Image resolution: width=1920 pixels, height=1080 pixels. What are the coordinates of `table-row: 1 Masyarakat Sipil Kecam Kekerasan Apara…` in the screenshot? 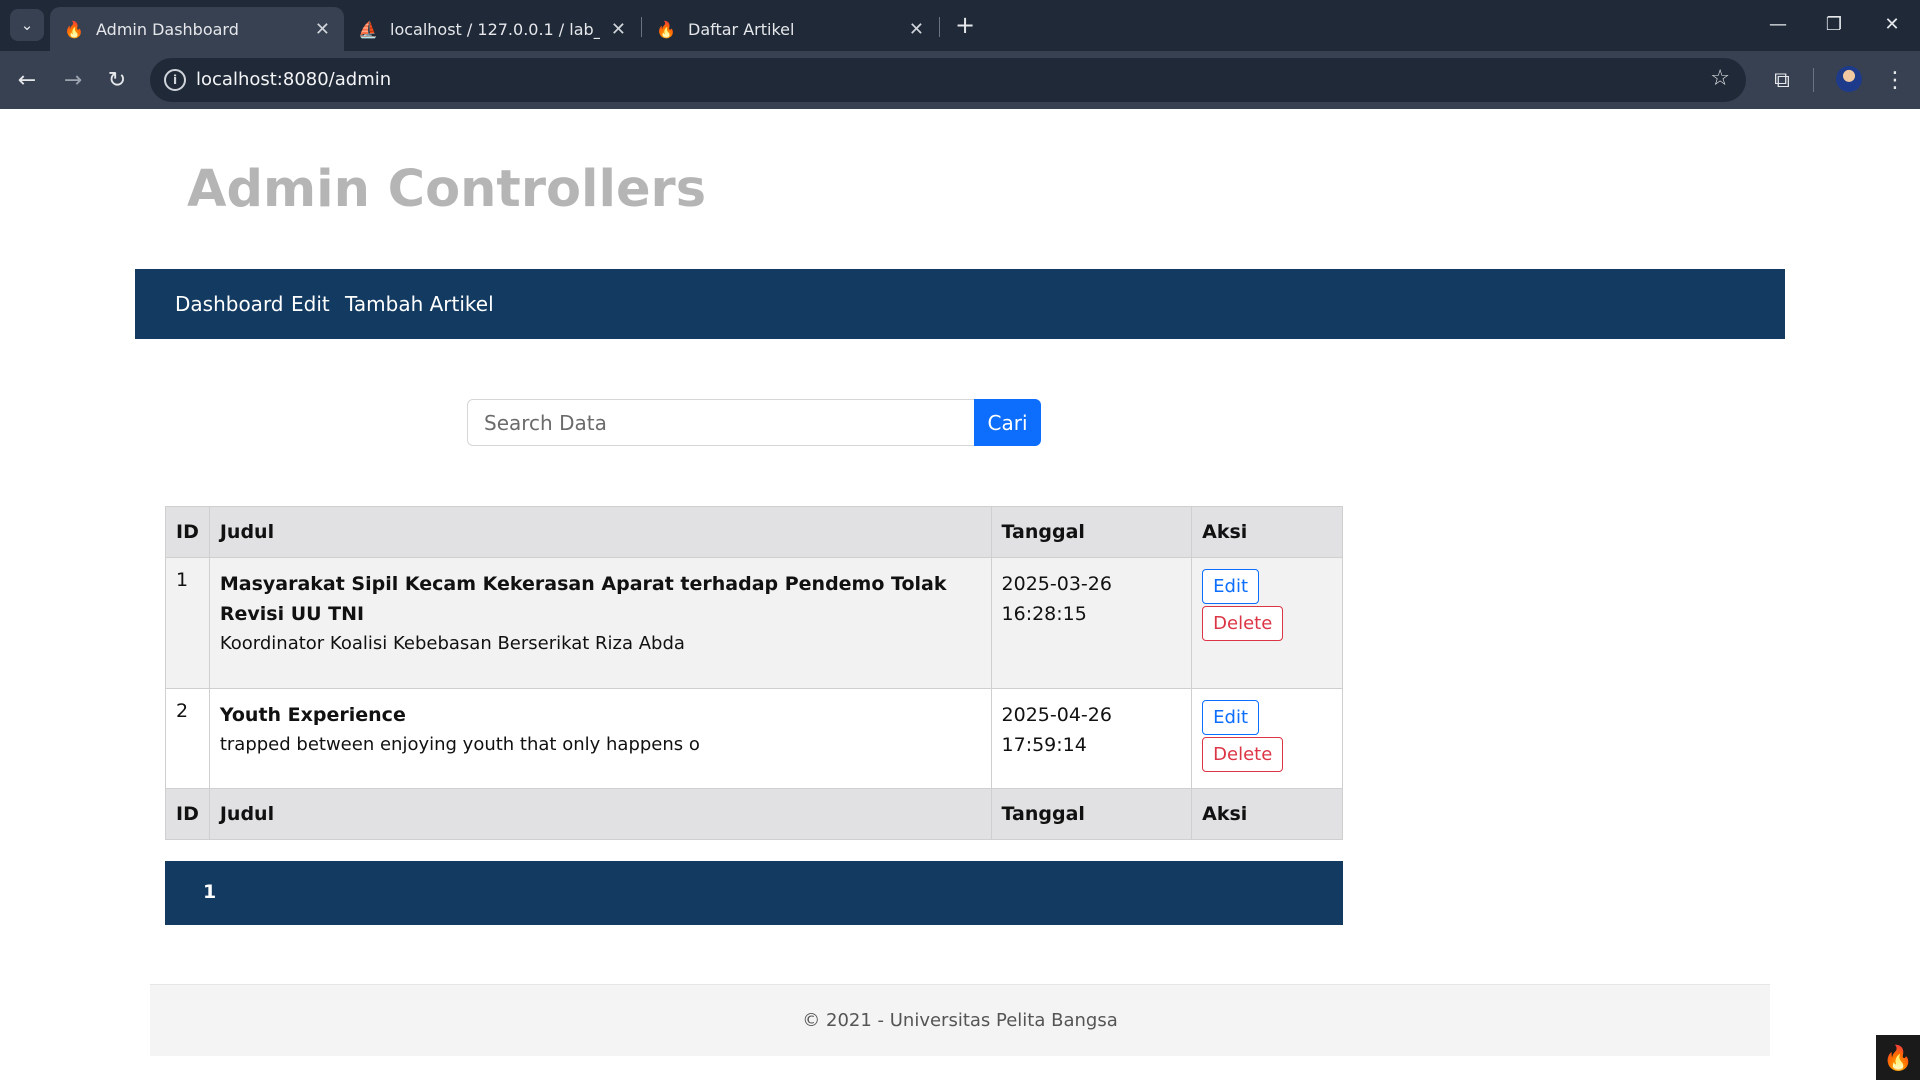 It's located at (754, 623).